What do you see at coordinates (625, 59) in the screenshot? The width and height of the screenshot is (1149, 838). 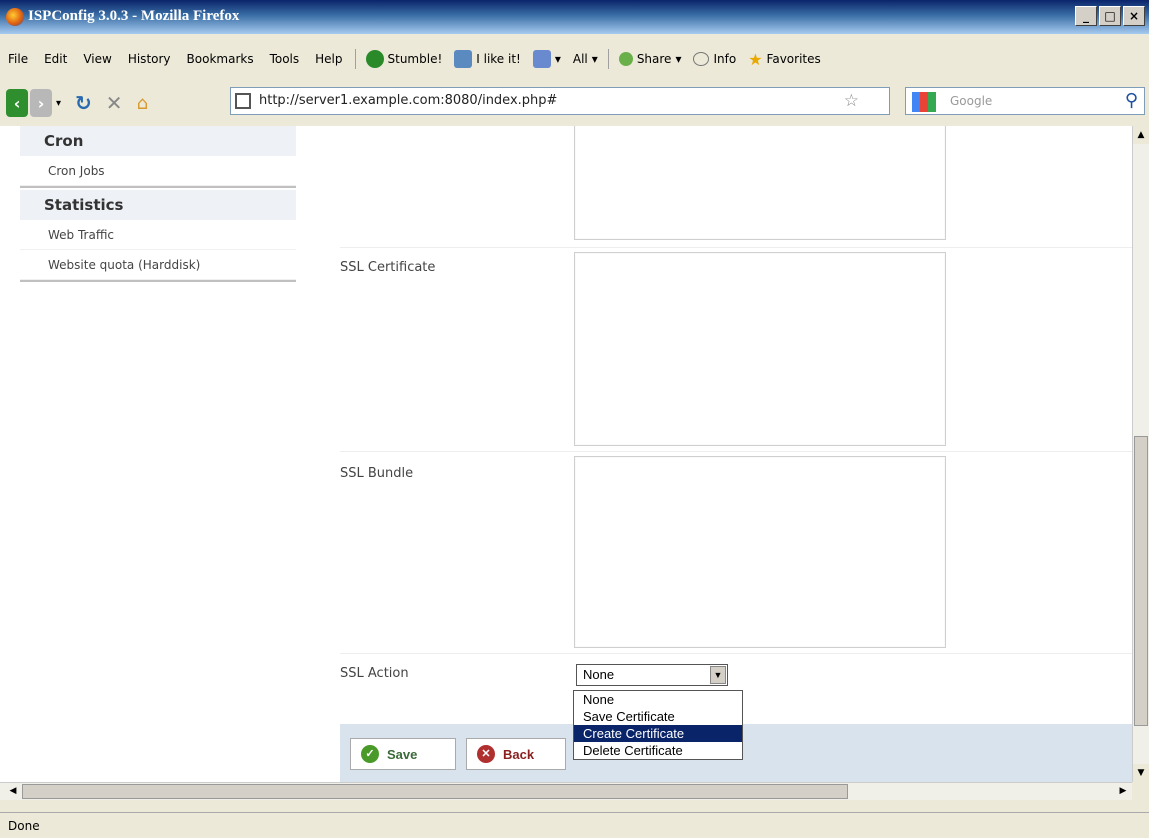 I see `share-icon` at bounding box center [625, 59].